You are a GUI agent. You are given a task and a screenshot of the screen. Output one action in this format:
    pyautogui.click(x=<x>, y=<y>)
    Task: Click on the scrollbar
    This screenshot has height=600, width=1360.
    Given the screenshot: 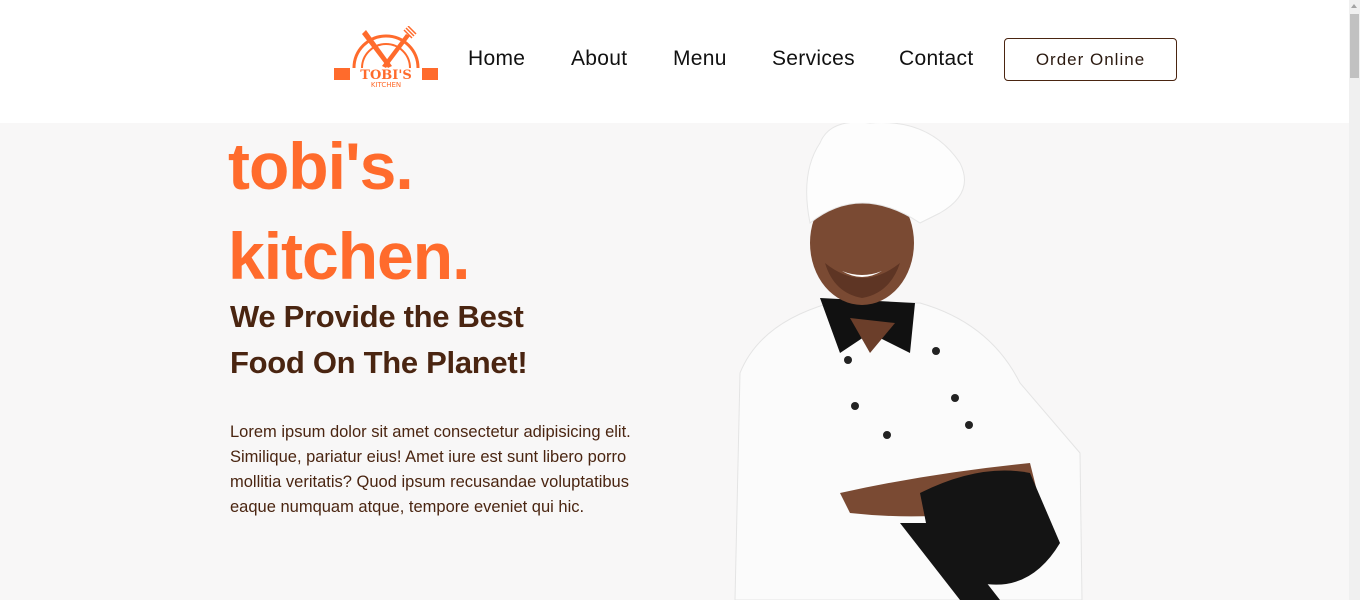 What is the action you would take?
    pyautogui.click(x=1354, y=300)
    